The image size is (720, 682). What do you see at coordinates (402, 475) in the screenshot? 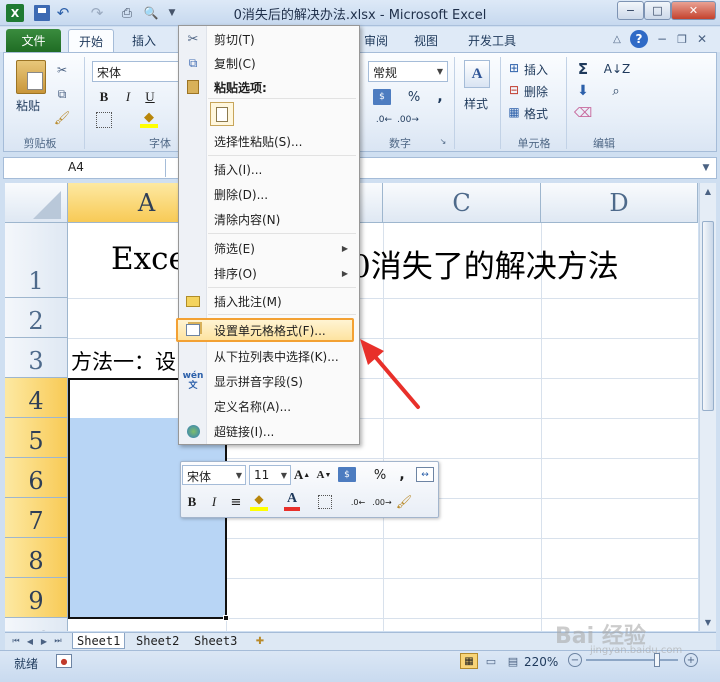
I see `mini-comma-button: ,` at bounding box center [402, 475].